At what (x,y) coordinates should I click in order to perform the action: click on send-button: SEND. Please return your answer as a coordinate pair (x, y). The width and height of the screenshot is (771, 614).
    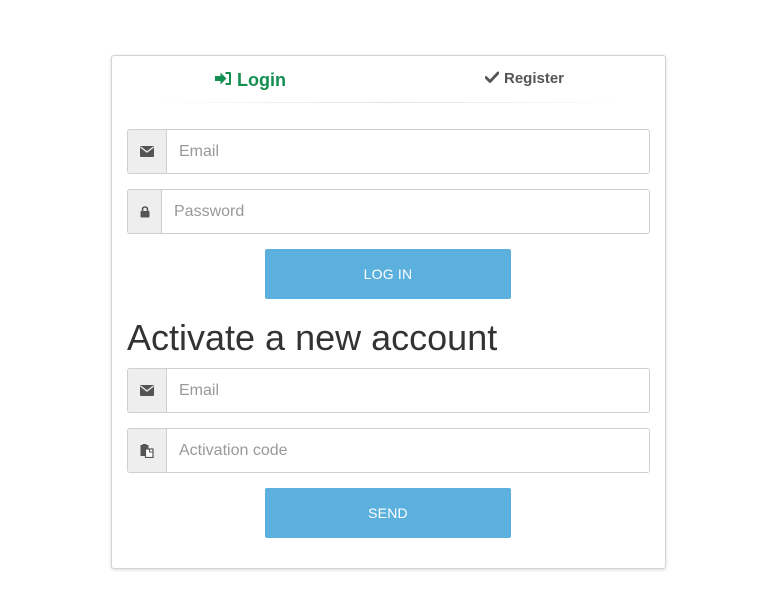
    Looking at the image, I should click on (388, 513).